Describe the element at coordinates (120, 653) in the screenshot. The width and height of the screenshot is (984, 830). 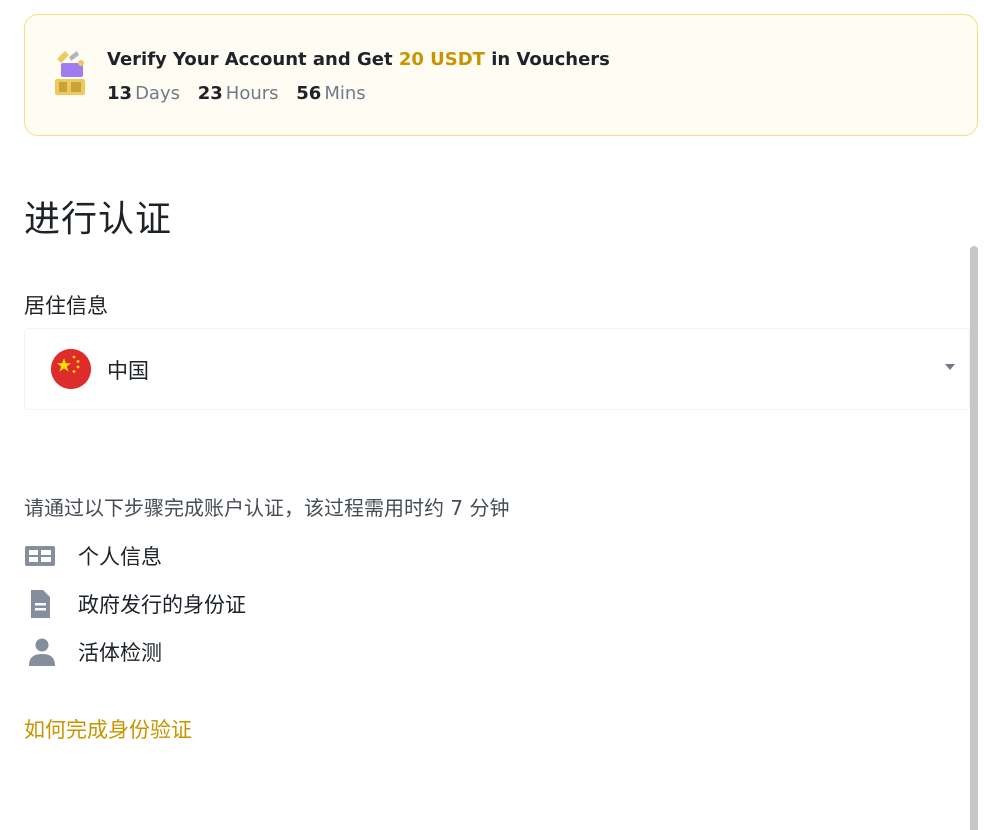
I see `step-label: 活体检测` at that location.